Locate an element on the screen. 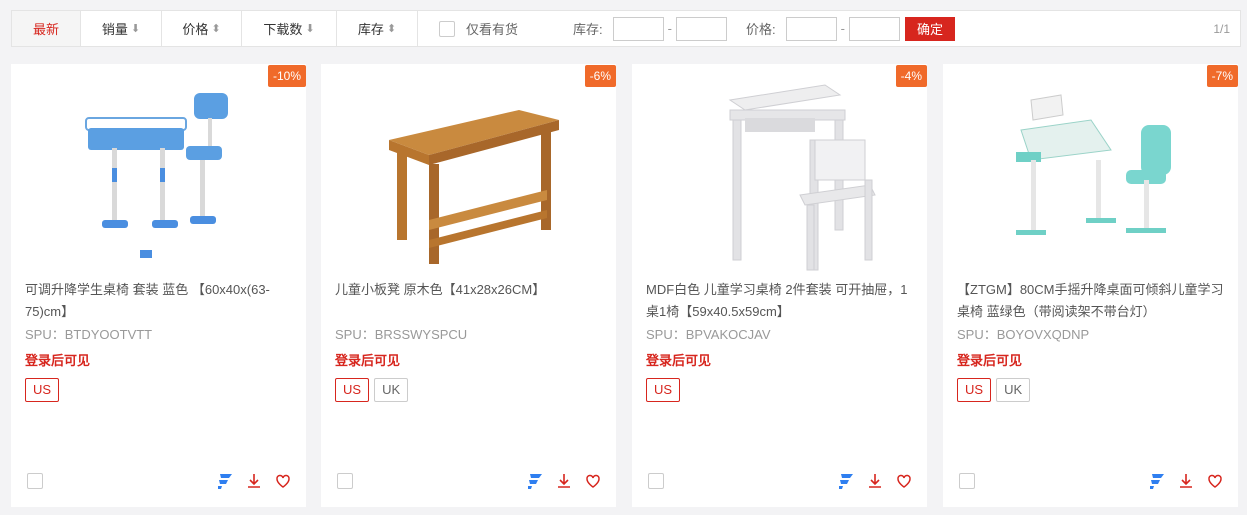  price-range-label: 价格: is located at coordinates (760, 29).